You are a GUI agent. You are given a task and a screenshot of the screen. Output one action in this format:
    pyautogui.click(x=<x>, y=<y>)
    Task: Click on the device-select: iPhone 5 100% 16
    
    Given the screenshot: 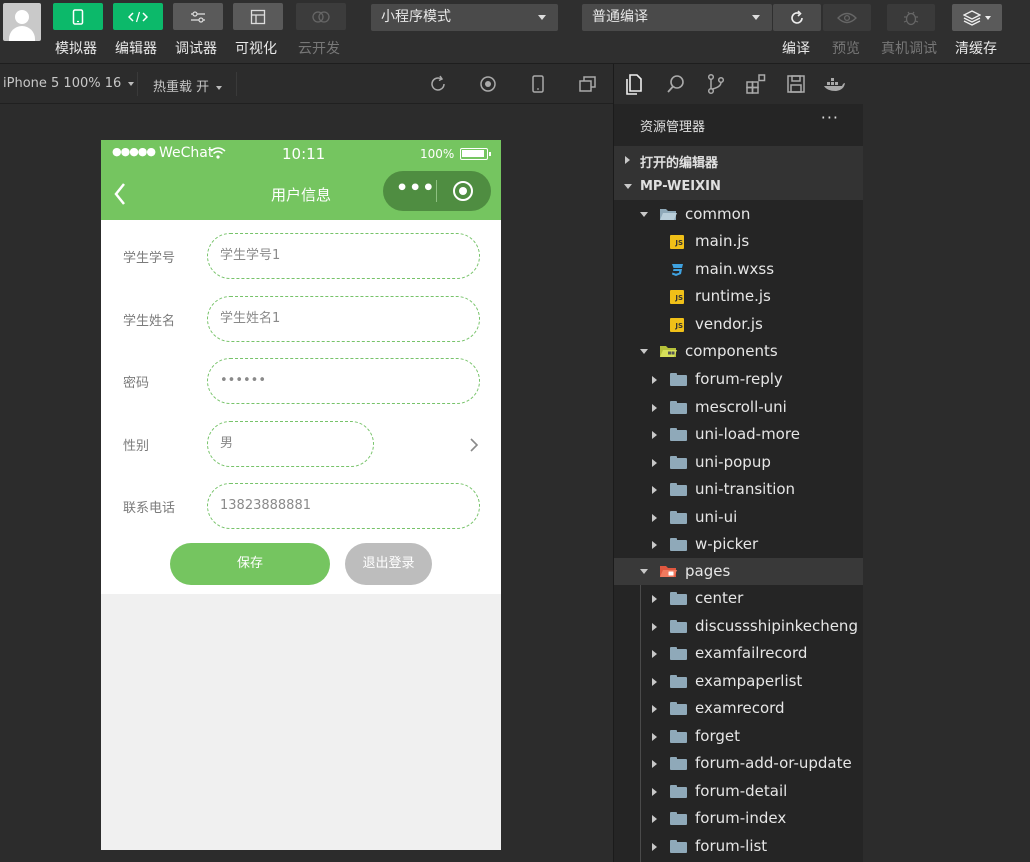 What is the action you would take?
    pyautogui.click(x=69, y=83)
    